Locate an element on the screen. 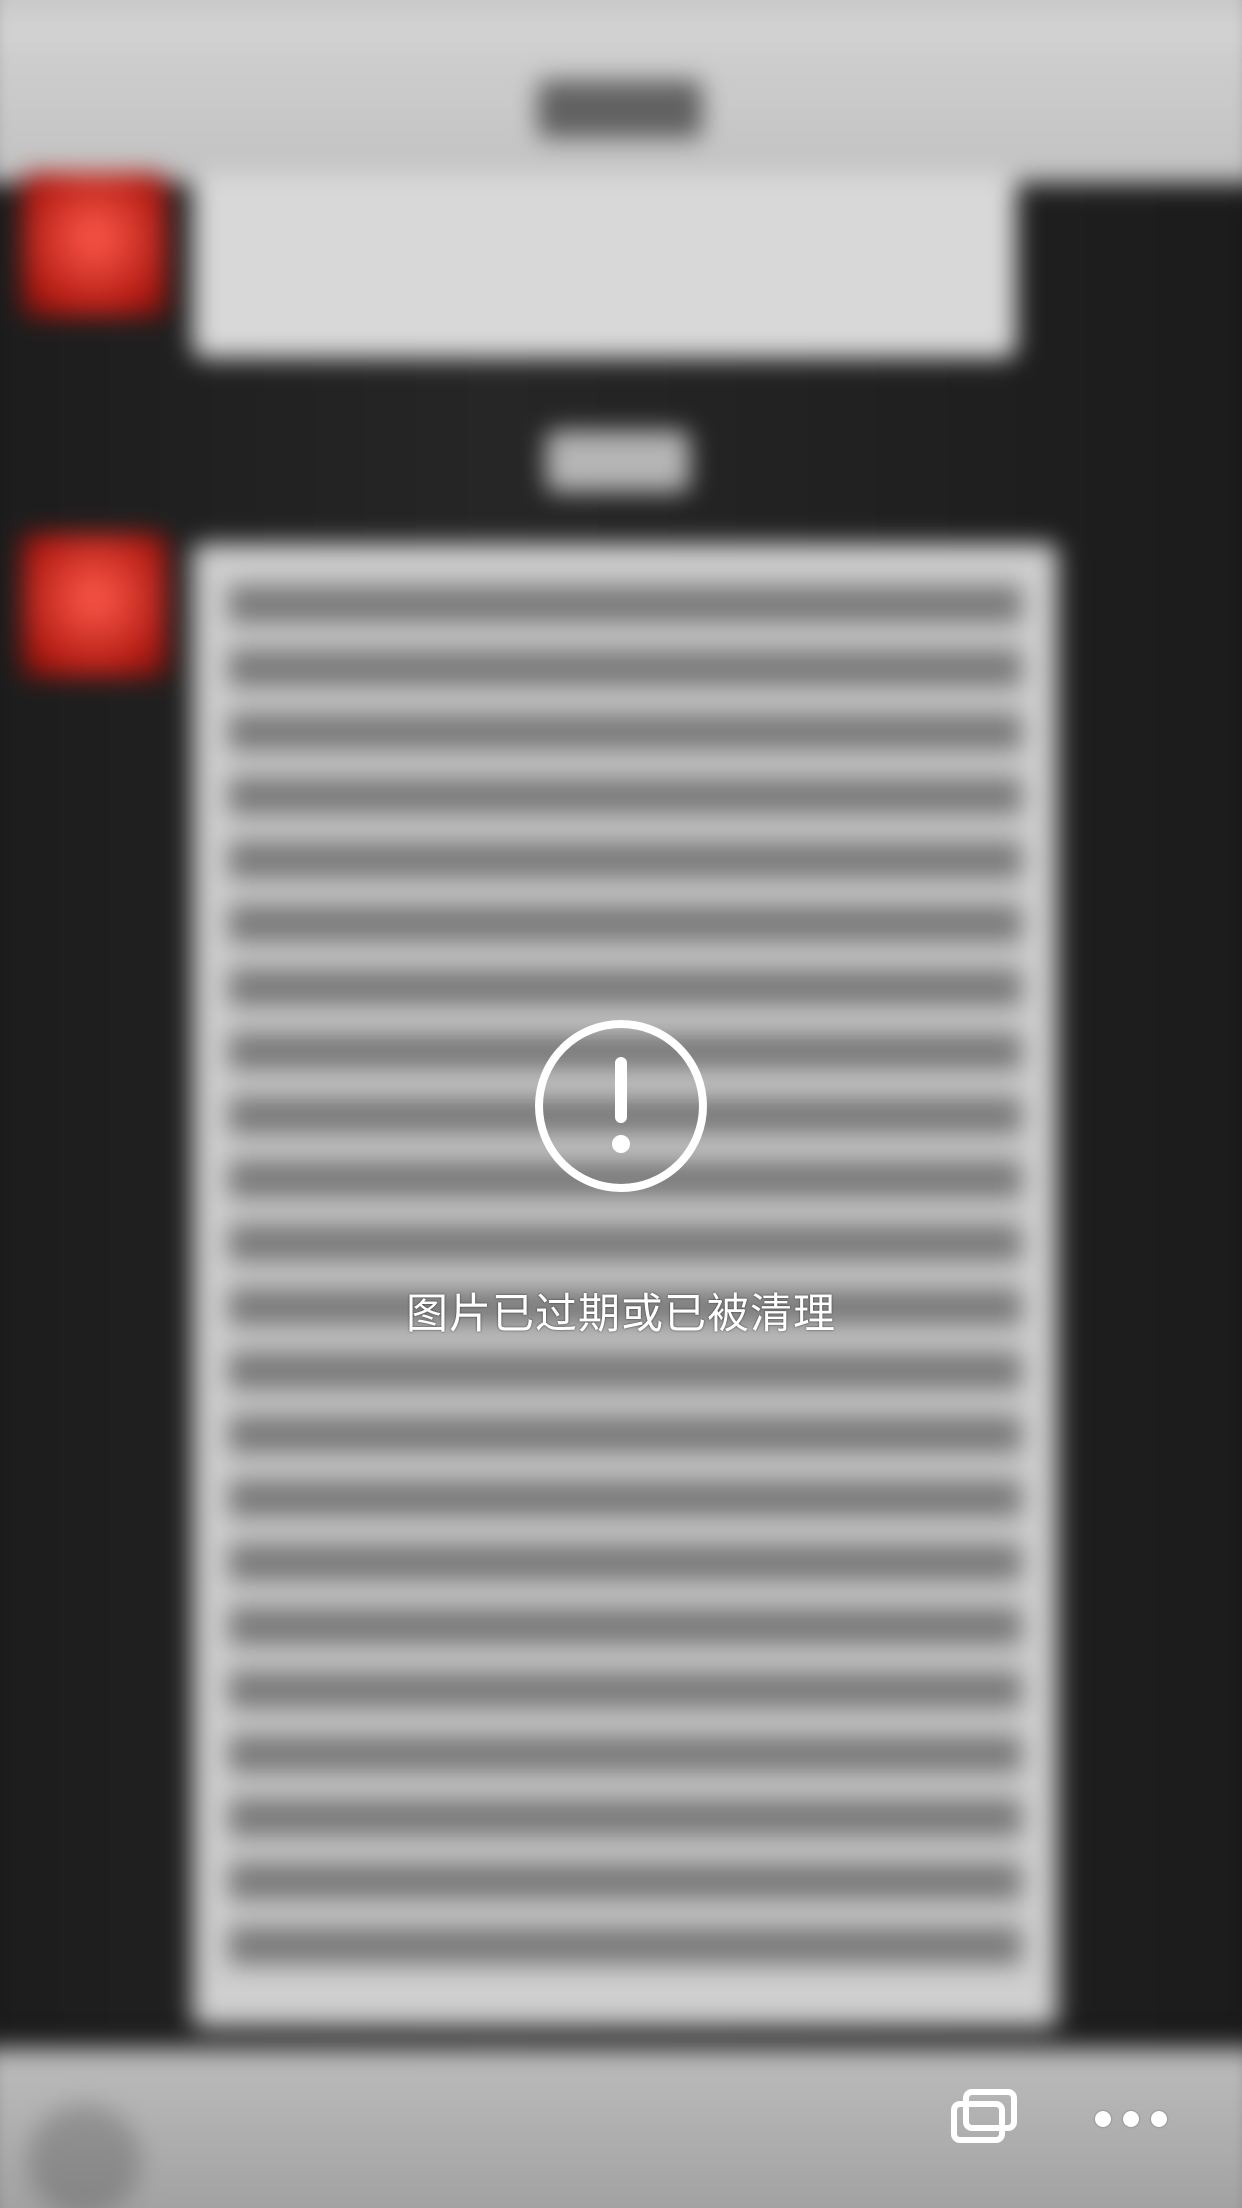 This screenshot has height=2208, width=1242. multi-window-button is located at coordinates (985, 2119).